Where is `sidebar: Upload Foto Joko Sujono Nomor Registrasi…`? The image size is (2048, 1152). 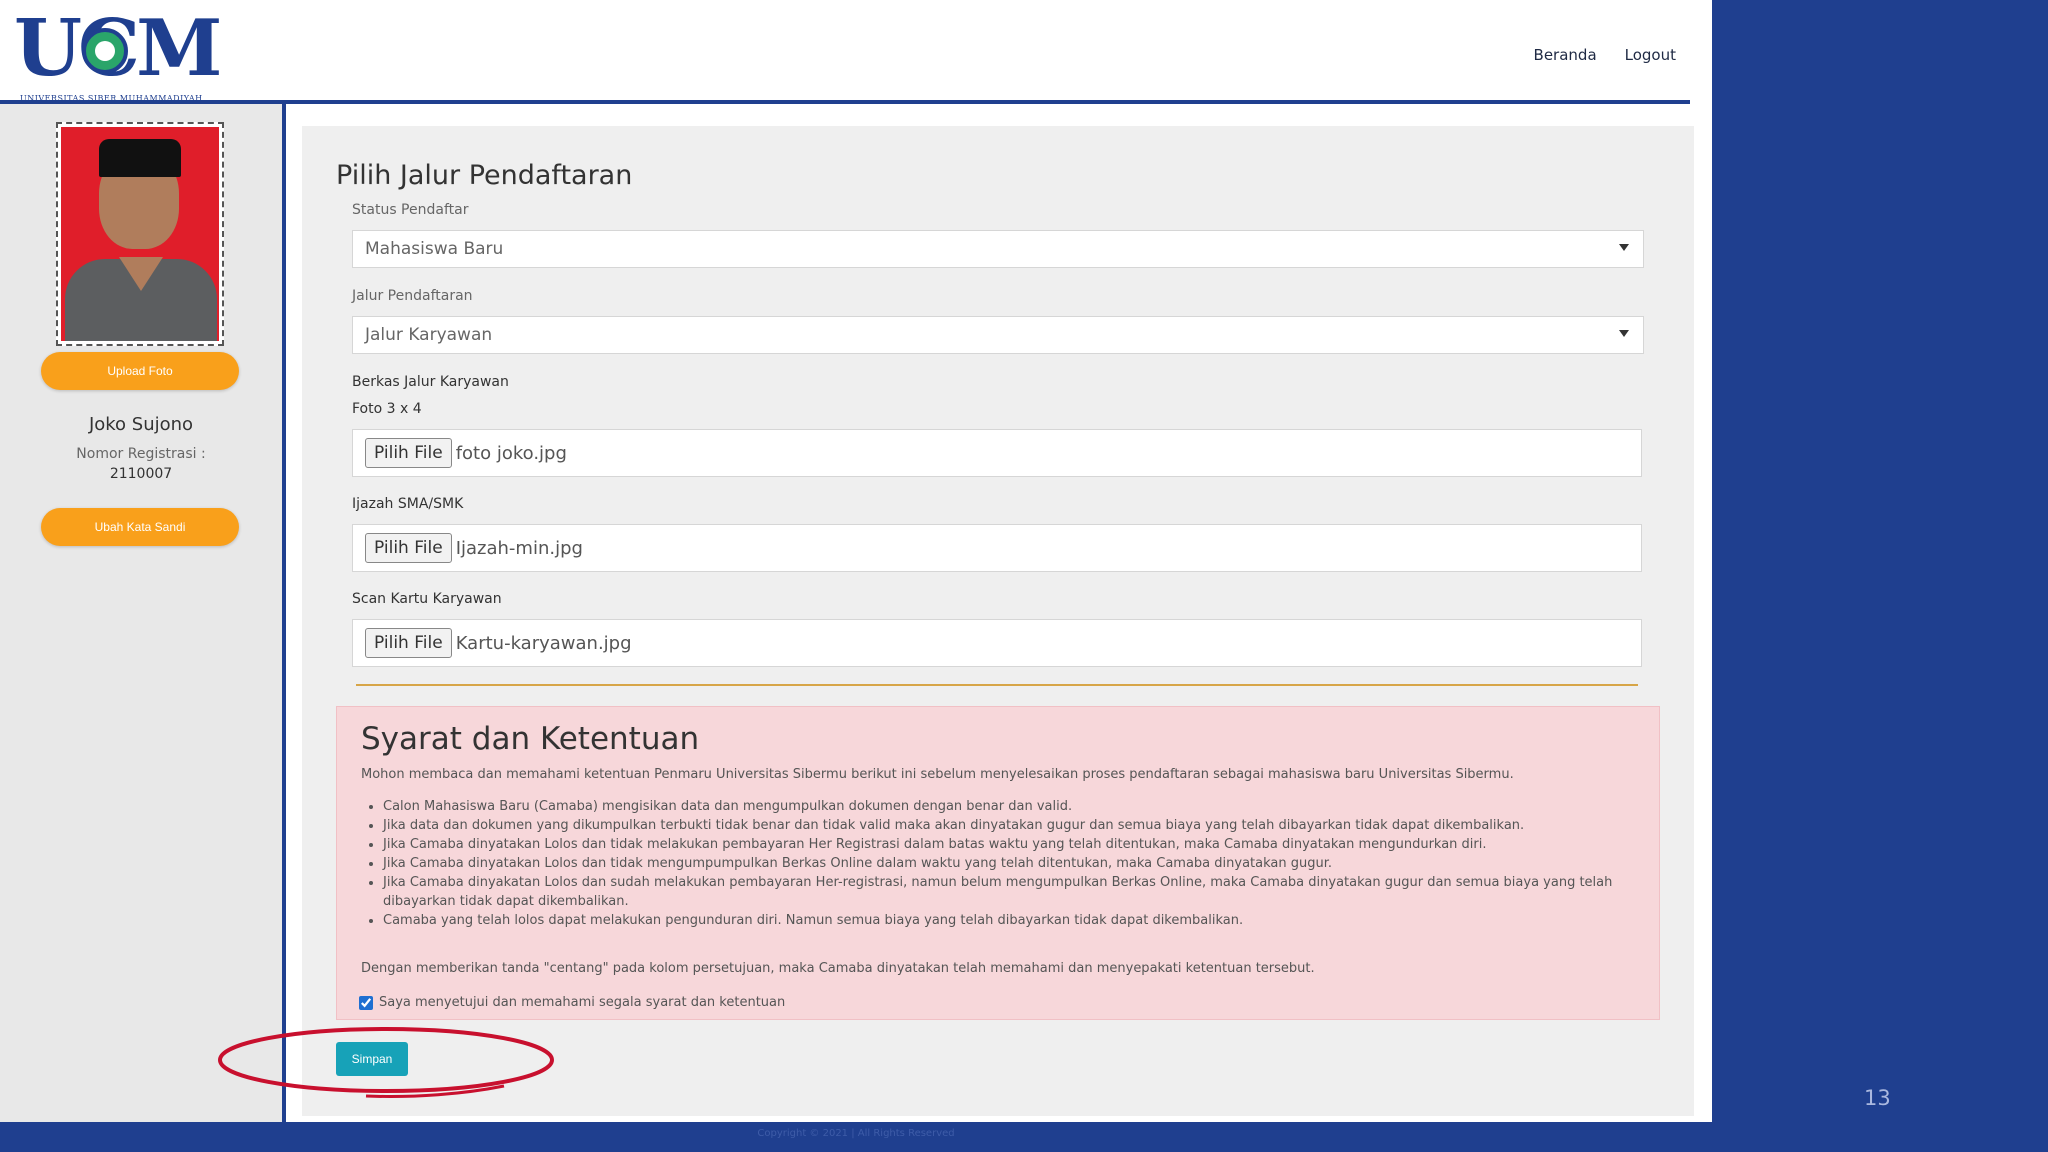 sidebar: Upload Foto Joko Sujono Nomor Registrasi… is located at coordinates (141, 613).